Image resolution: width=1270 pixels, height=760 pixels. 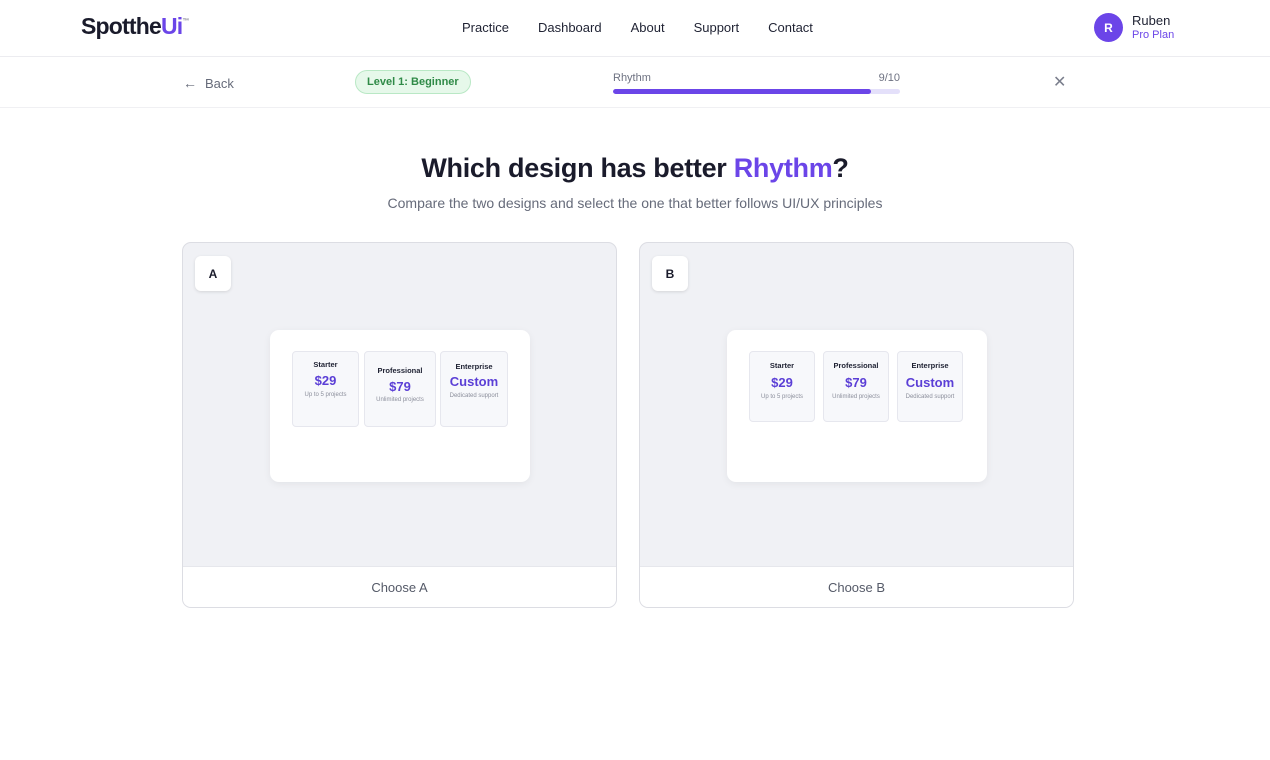 I want to click on option-b-badge: B, so click(x=670, y=273).